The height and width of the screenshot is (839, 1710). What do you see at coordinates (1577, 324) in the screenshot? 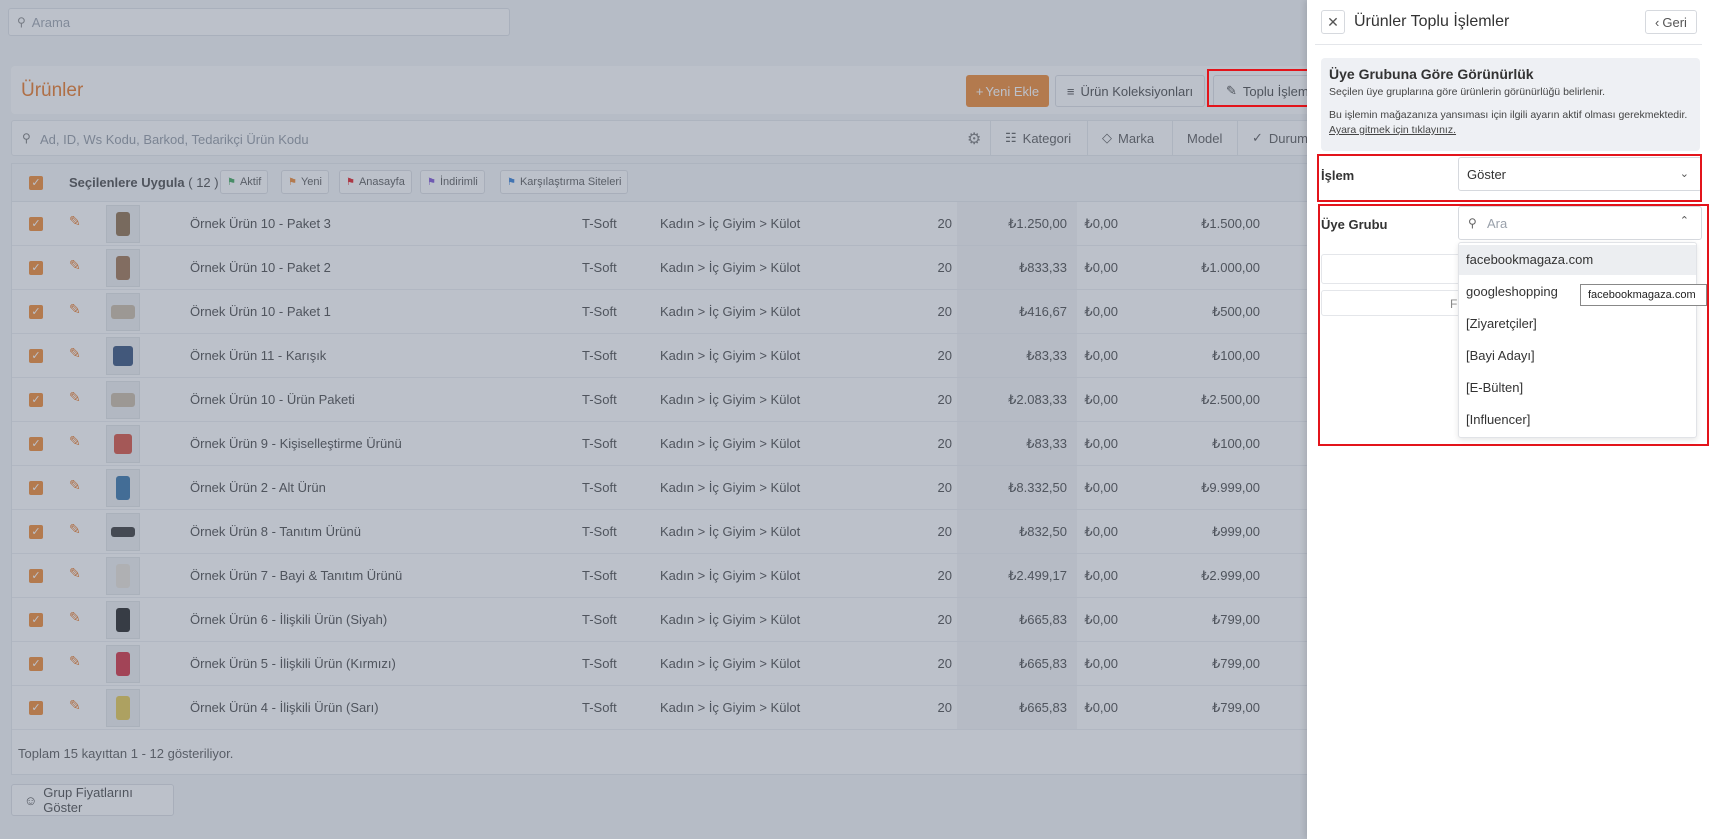
I see `dropdown-option: [Ziyaretçiler]` at bounding box center [1577, 324].